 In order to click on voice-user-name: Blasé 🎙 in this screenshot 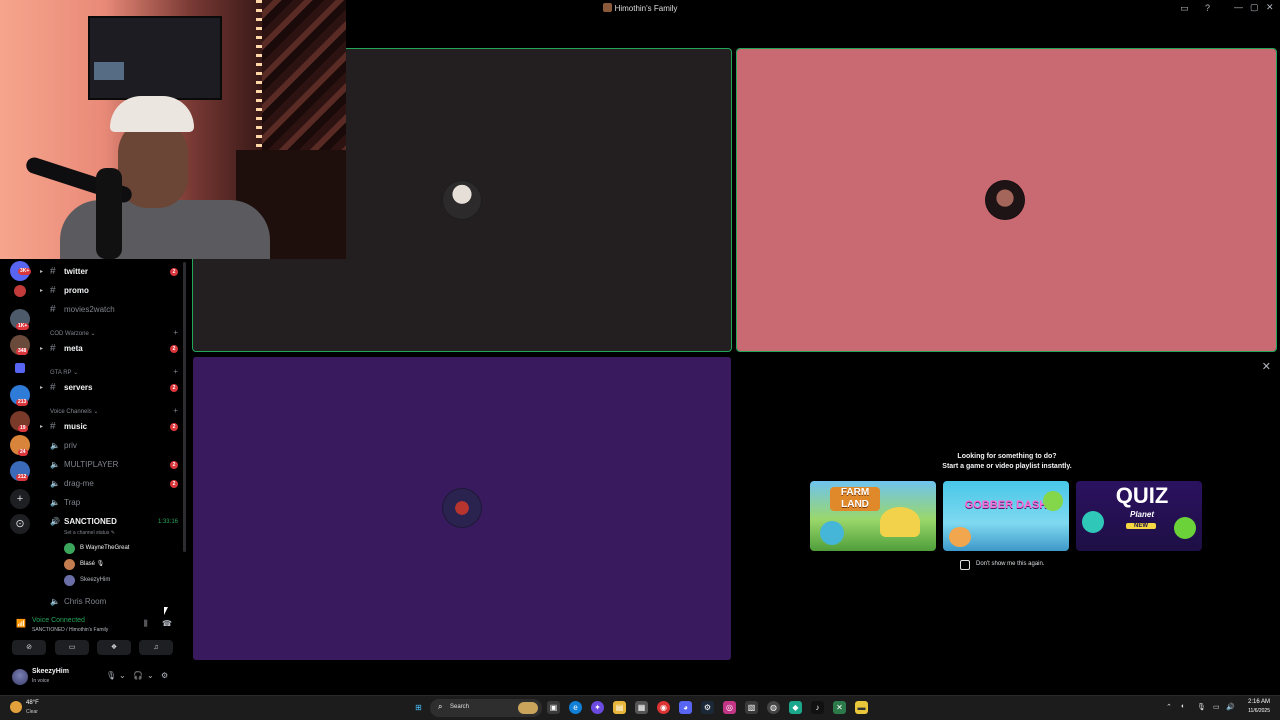, I will do `click(92, 564)`.